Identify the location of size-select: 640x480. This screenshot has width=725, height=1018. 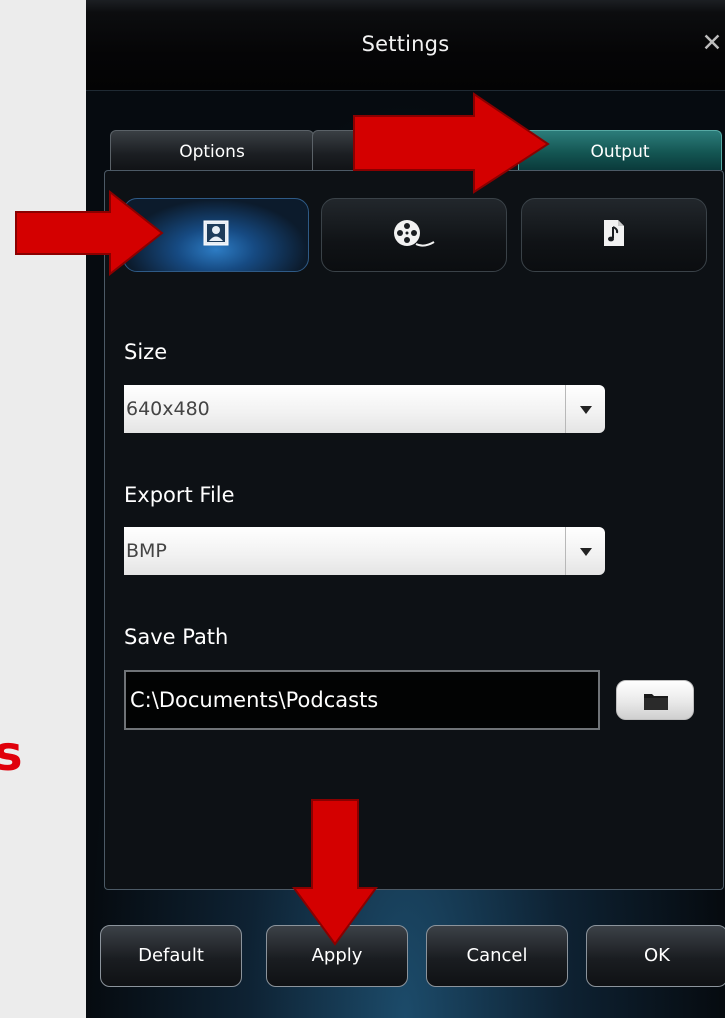
(364, 409).